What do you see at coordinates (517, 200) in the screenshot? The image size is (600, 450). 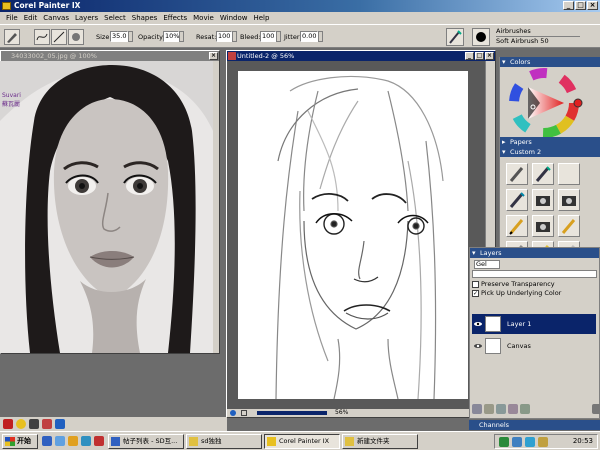 I see `brush-airbrush-2-icon` at bounding box center [517, 200].